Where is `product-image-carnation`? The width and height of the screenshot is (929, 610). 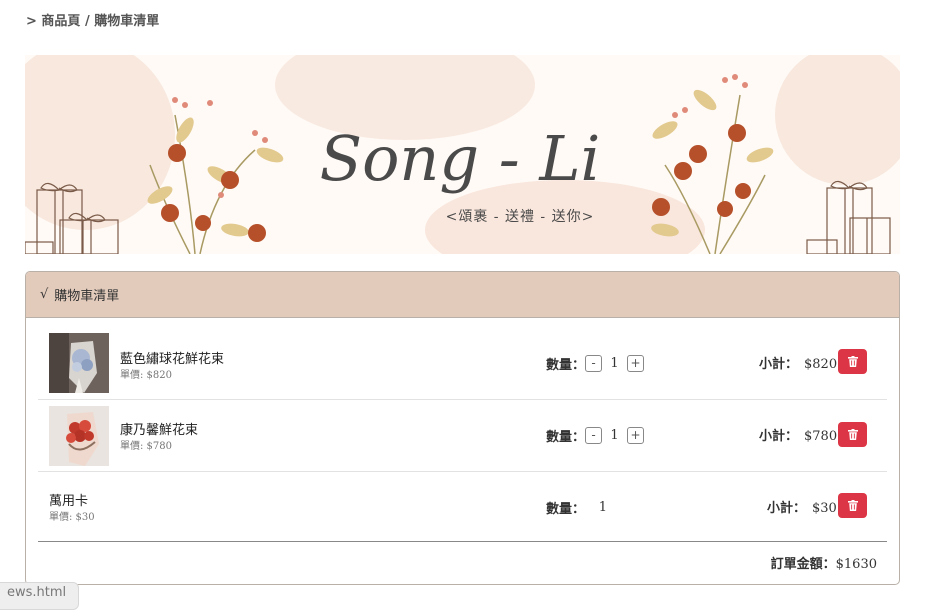 product-image-carnation is located at coordinates (79, 436).